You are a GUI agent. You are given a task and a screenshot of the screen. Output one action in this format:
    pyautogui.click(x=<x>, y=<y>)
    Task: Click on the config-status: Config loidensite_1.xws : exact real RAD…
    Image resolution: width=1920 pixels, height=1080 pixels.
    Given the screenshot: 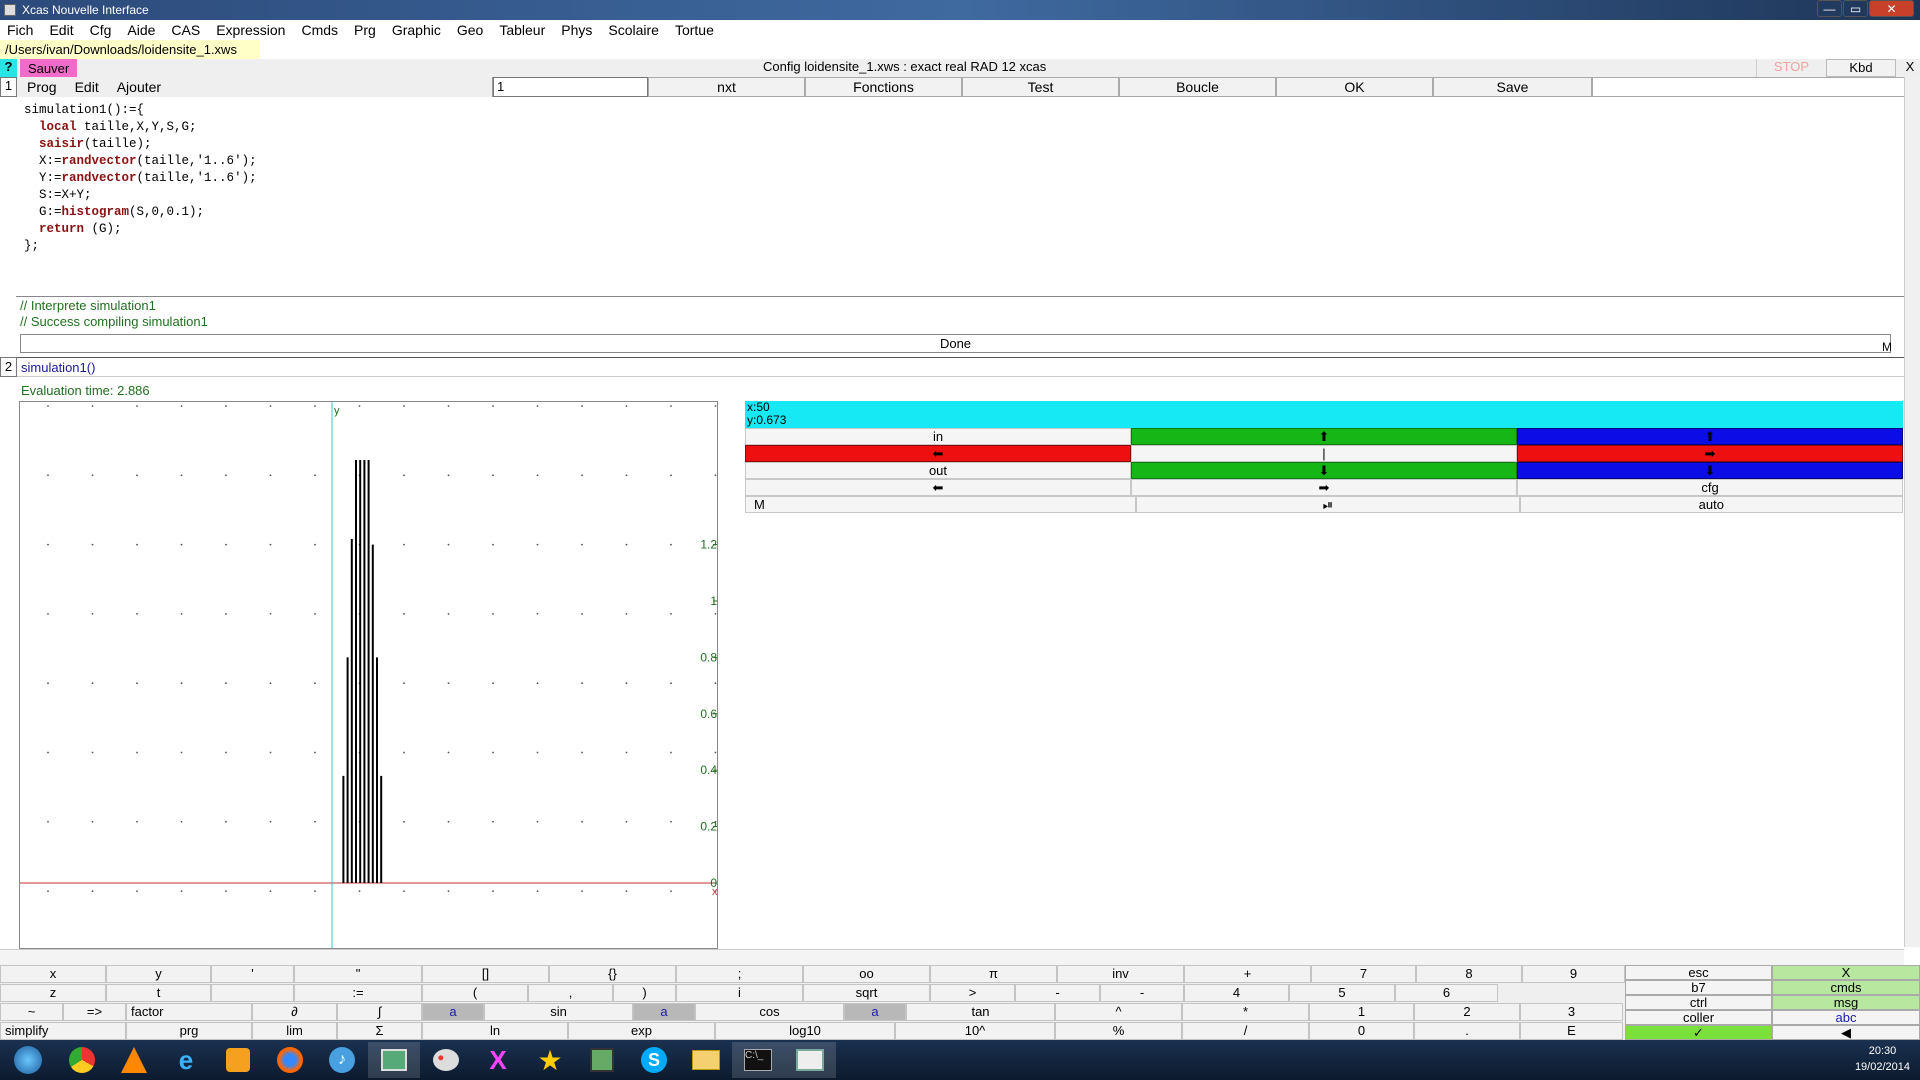 What is the action you would take?
    pyautogui.click(x=904, y=66)
    